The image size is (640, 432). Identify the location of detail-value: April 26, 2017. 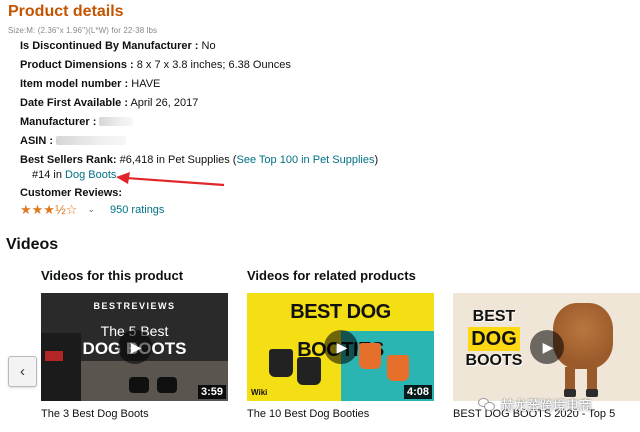
(164, 103).